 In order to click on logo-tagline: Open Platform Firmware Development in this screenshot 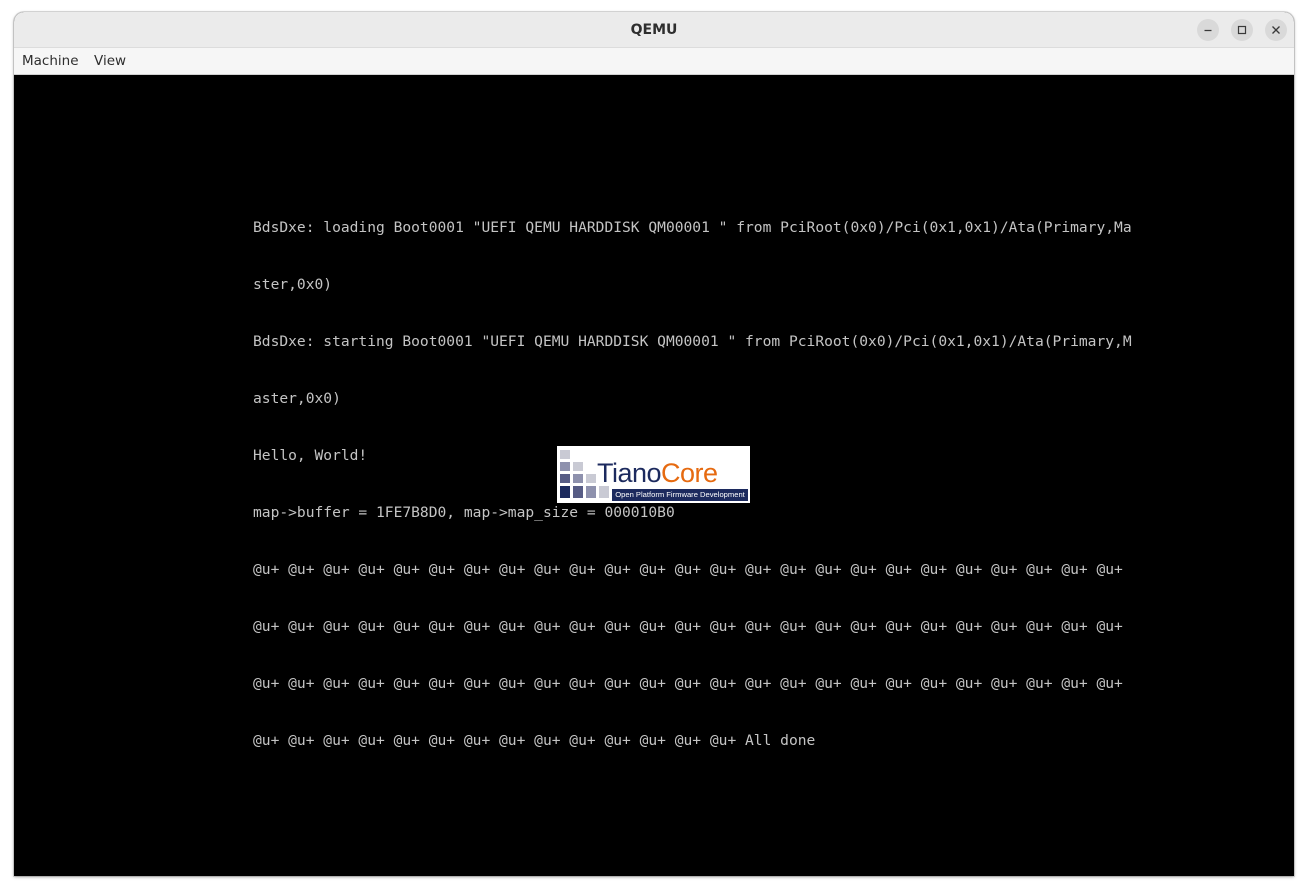, I will do `click(680, 495)`.